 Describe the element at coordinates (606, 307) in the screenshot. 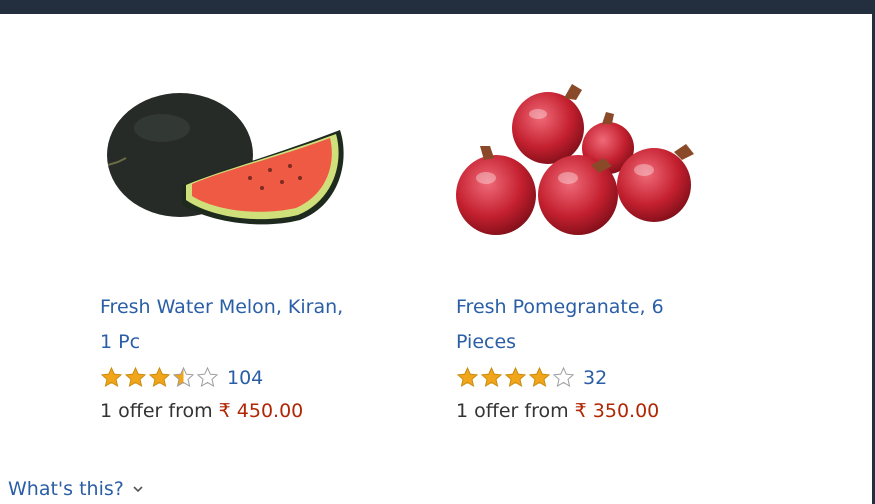

I see `product-title-line1: Fresh Pomegranate, 6` at that location.